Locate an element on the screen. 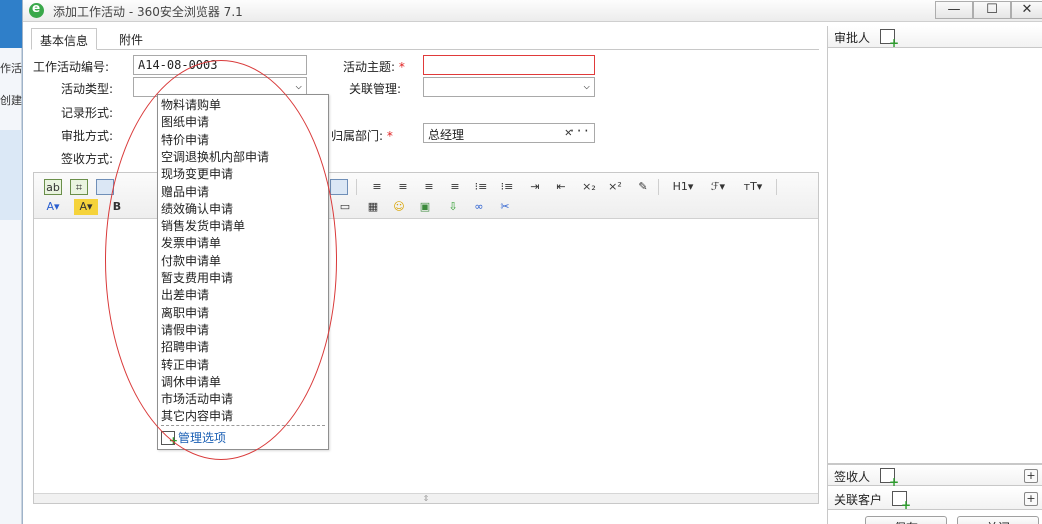 The width and height of the screenshot is (1042, 524). outdent-icon: ⇤ is located at coordinates (561, 187).